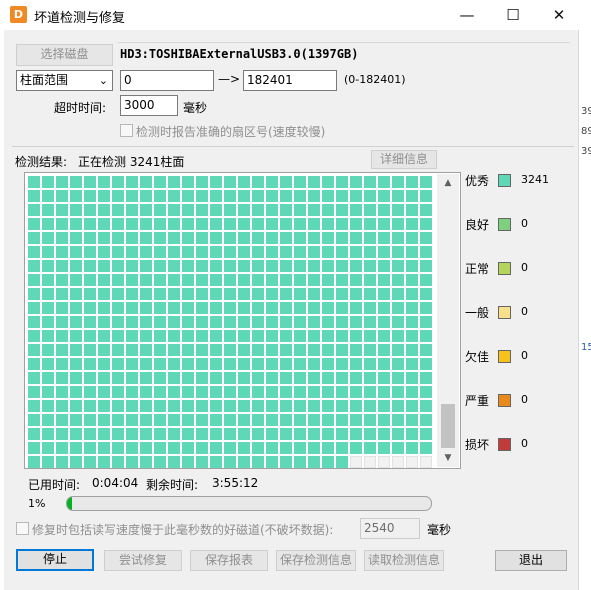 The height and width of the screenshot is (590, 591). Describe the element at coordinates (477, 269) in the screenshot. I see `legend-label: 正常` at that location.